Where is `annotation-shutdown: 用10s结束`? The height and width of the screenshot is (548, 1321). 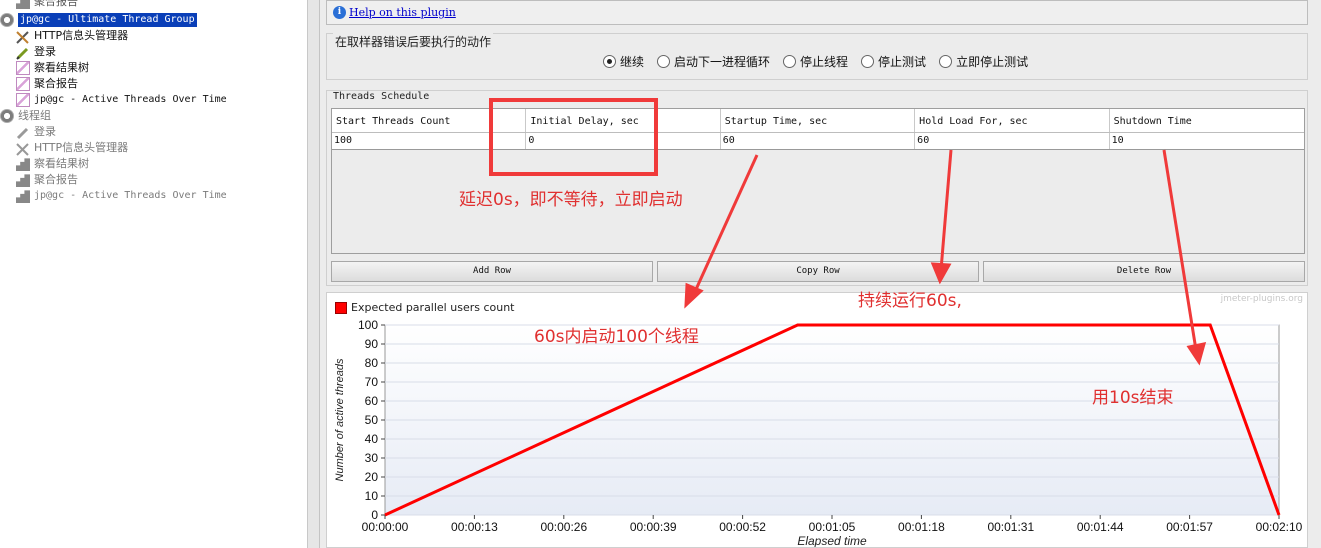 annotation-shutdown: 用10s结束 is located at coordinates (1133, 398).